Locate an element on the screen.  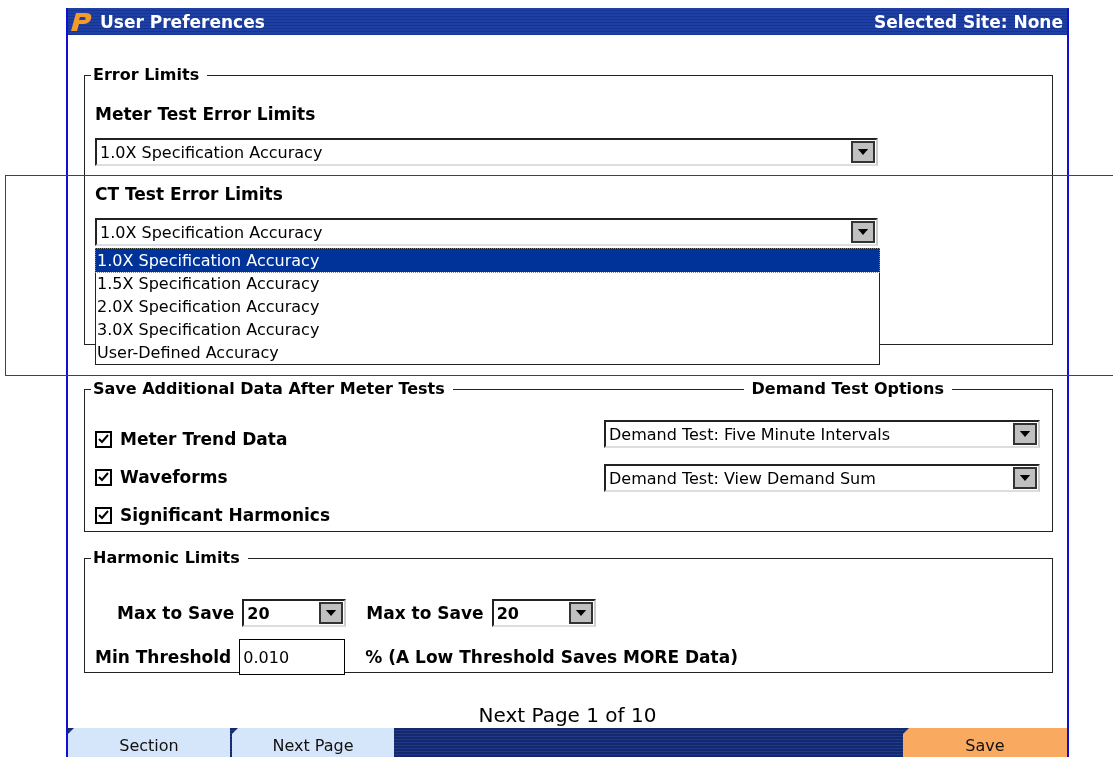
logo-icon is located at coordinates (81, 21).